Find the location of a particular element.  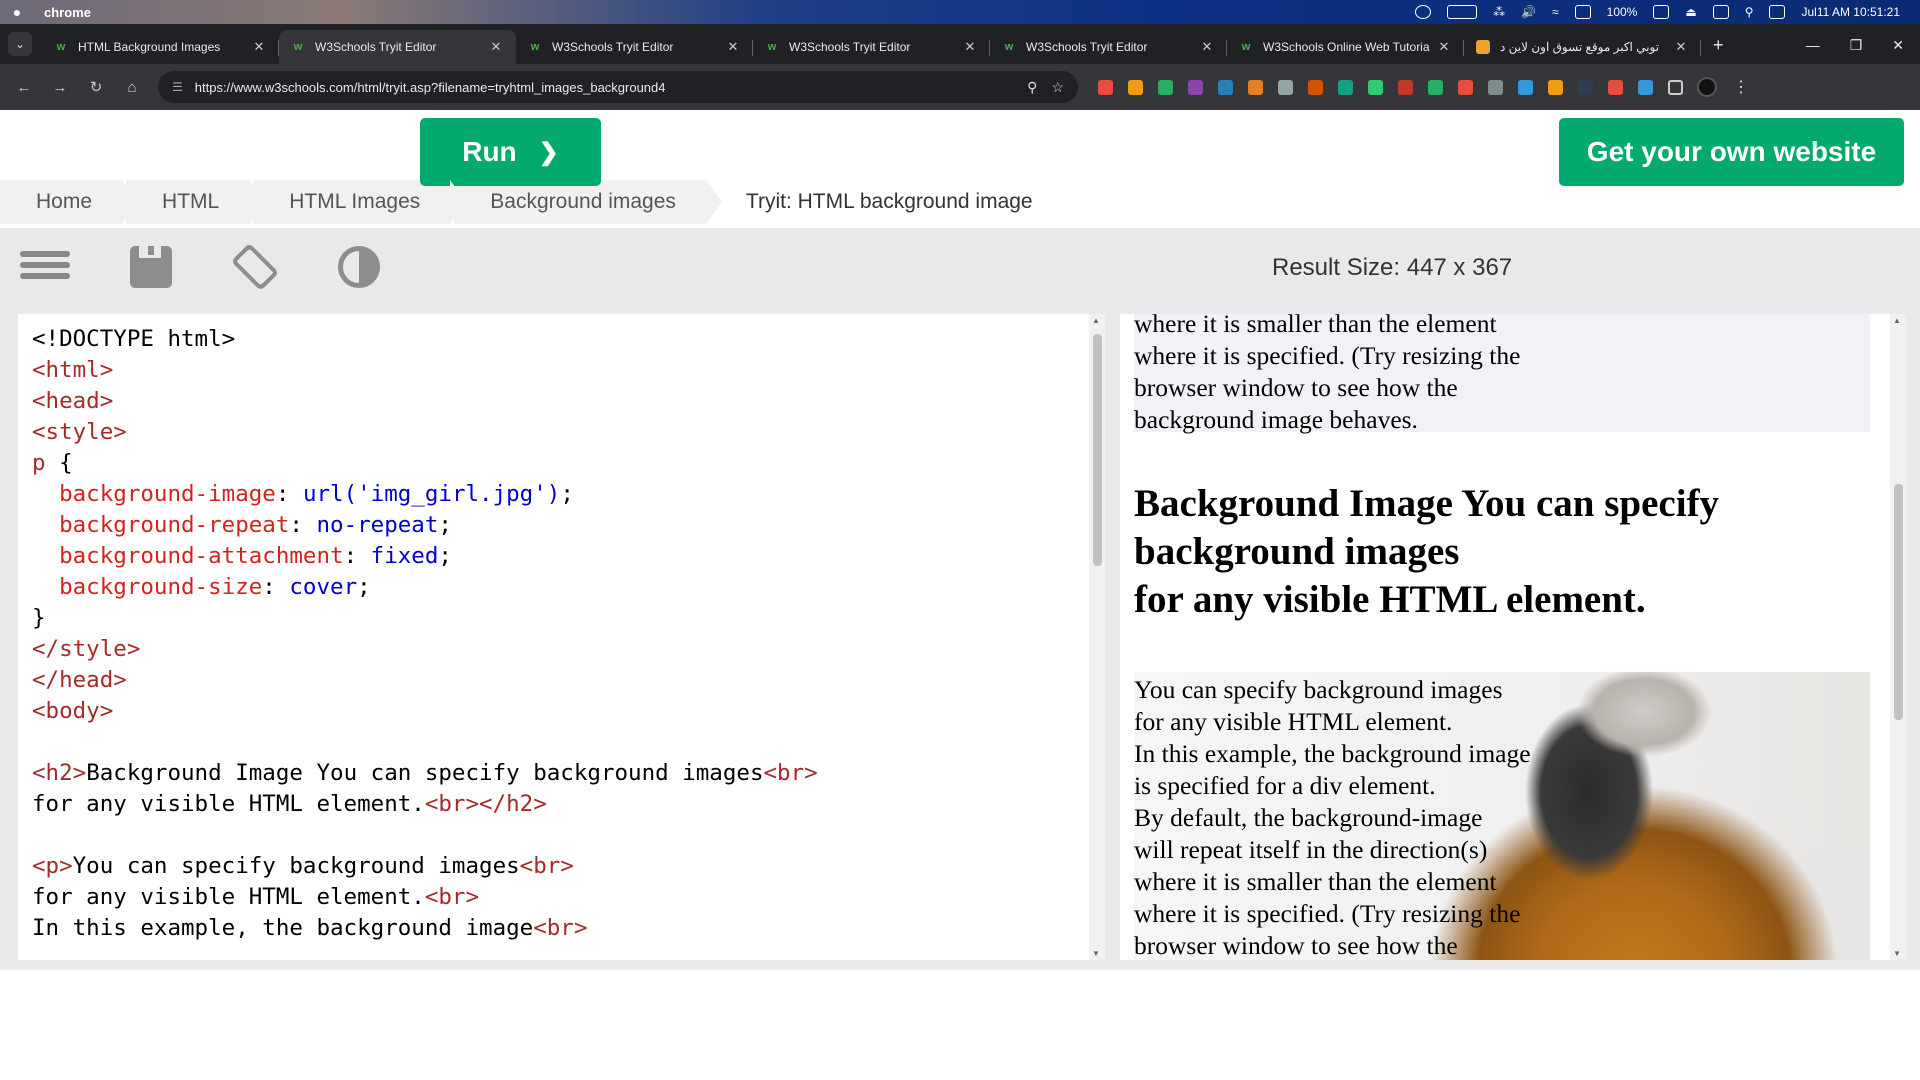

new-tab-button: + is located at coordinates (1718, 45).